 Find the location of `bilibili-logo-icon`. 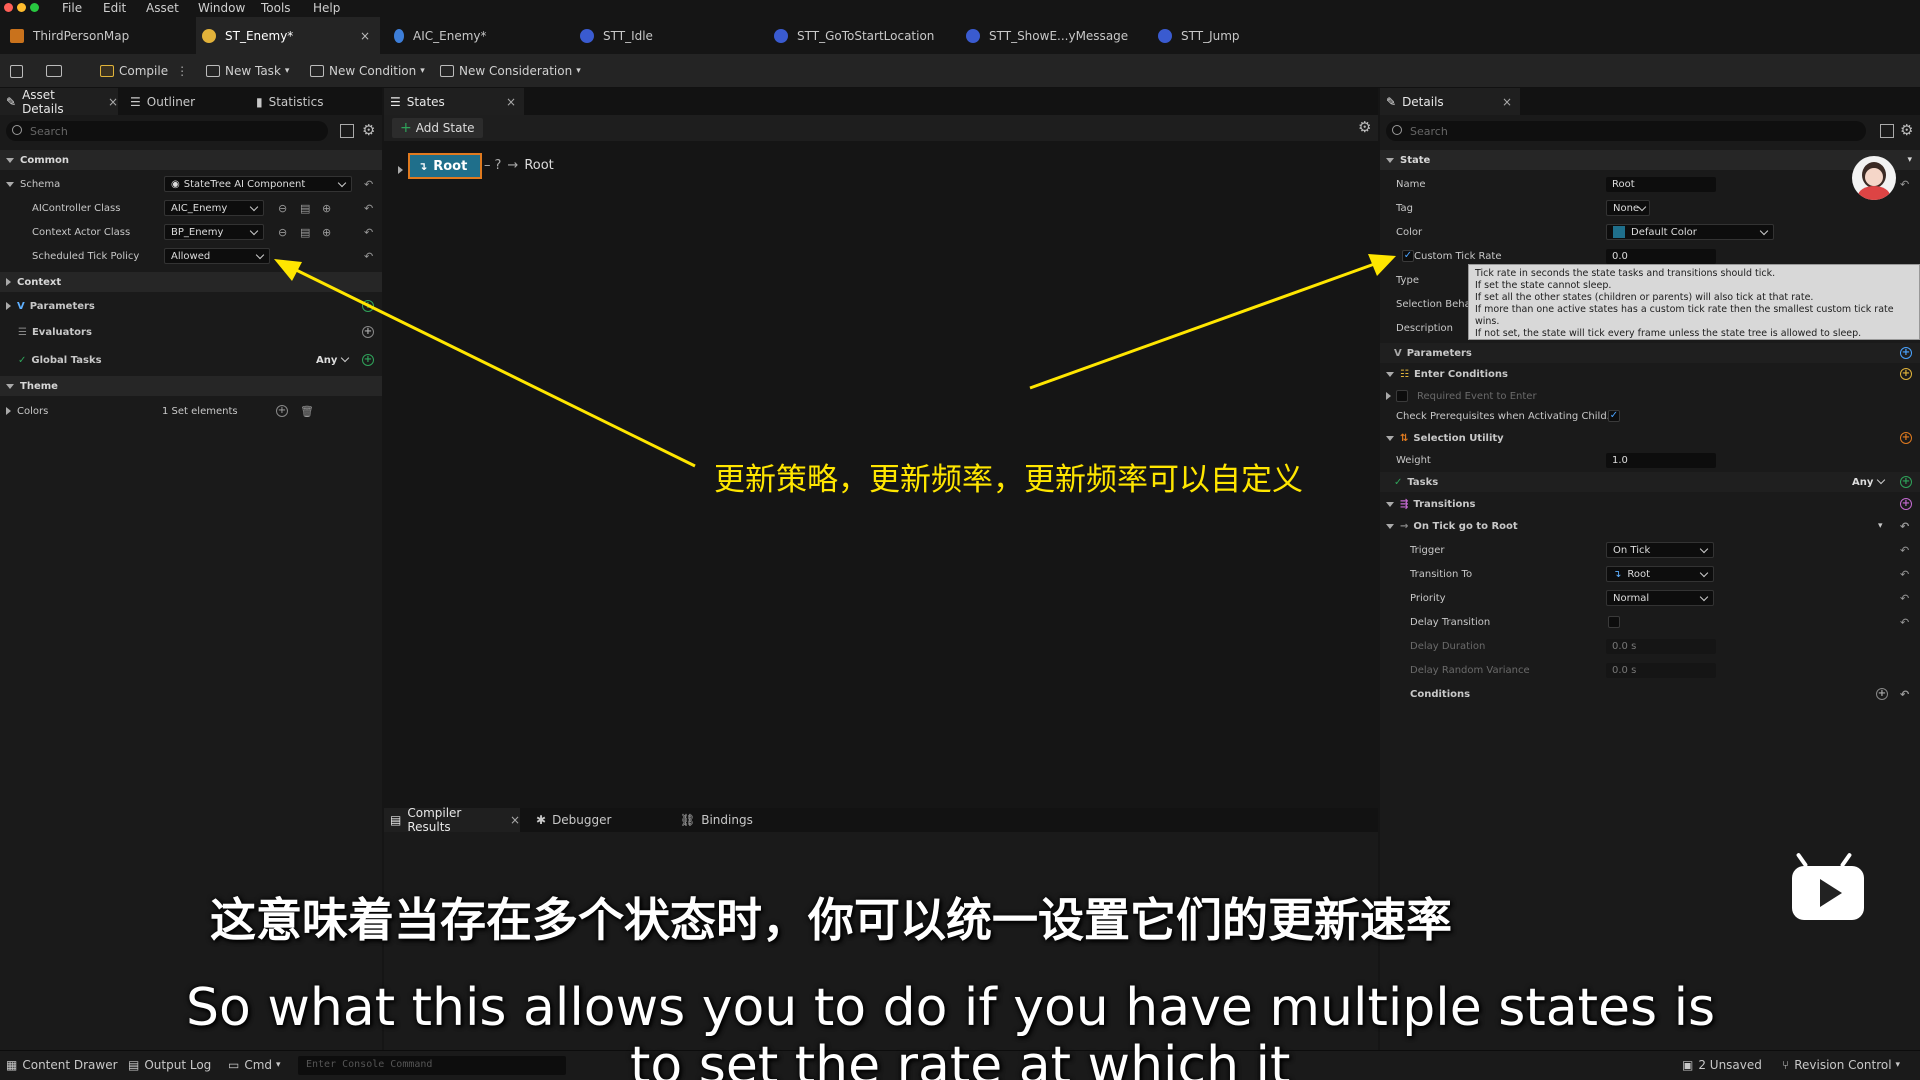

bilibili-logo-icon is located at coordinates (1828, 888).